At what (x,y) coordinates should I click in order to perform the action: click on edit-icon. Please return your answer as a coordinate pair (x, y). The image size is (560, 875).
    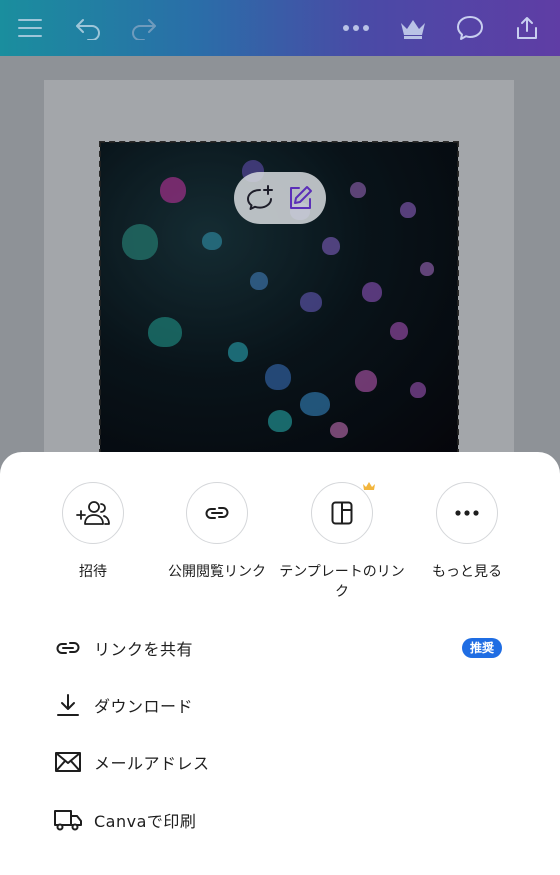
    Looking at the image, I should click on (300, 198).